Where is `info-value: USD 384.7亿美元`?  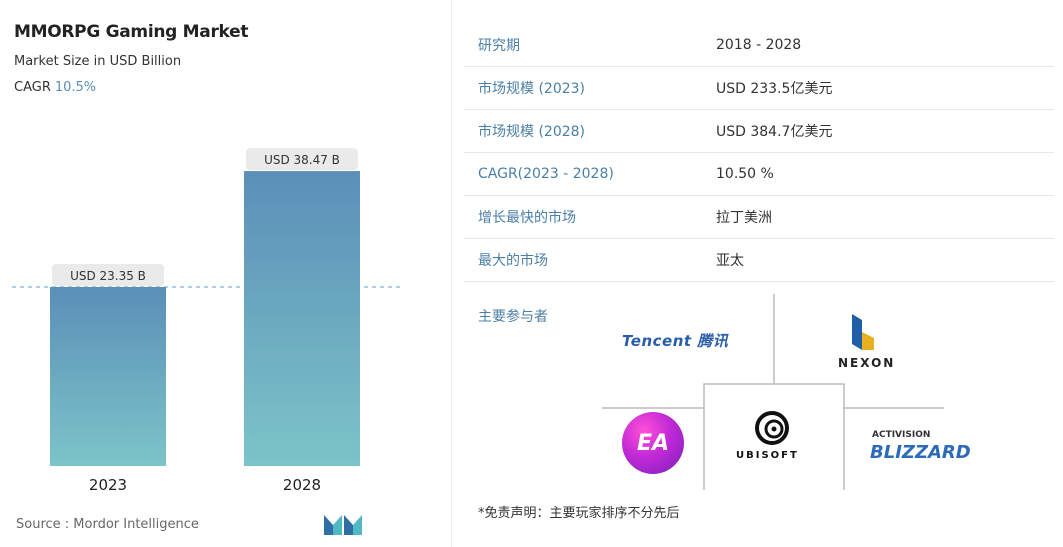
info-value: USD 384.7亿美元 is located at coordinates (774, 132).